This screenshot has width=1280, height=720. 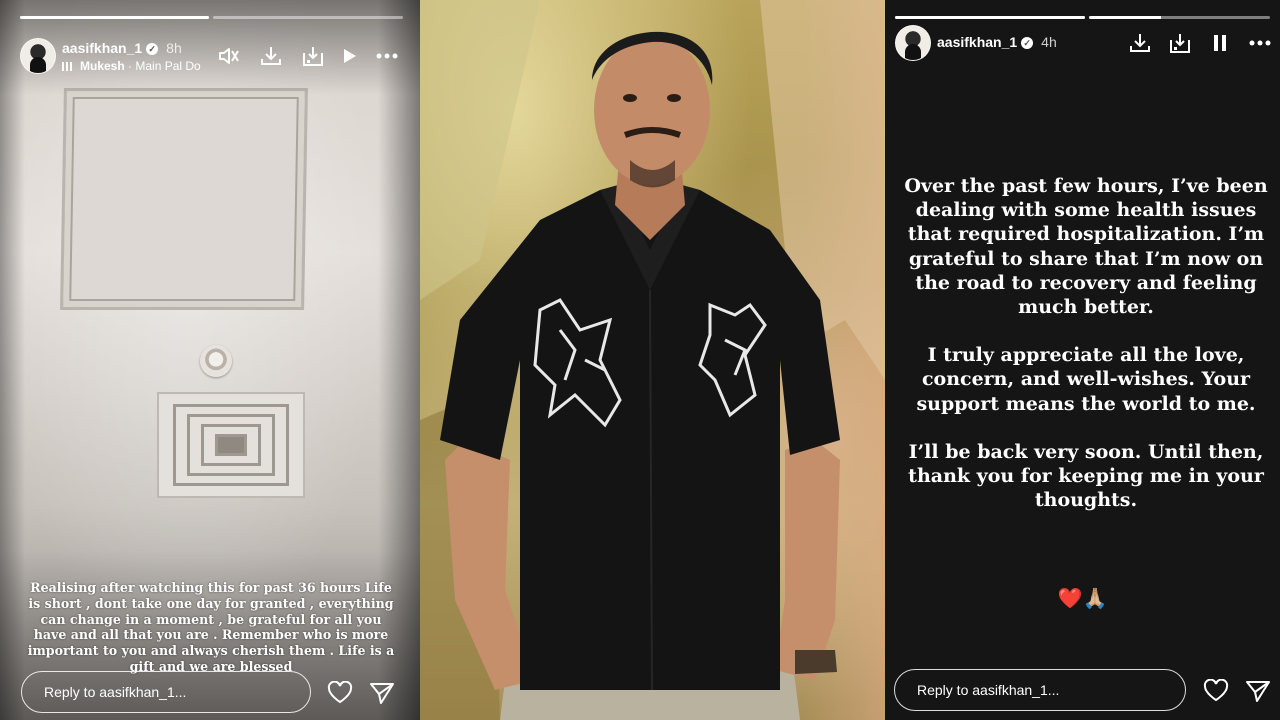 What do you see at coordinates (350, 56) in the screenshot?
I see `play-icon` at bounding box center [350, 56].